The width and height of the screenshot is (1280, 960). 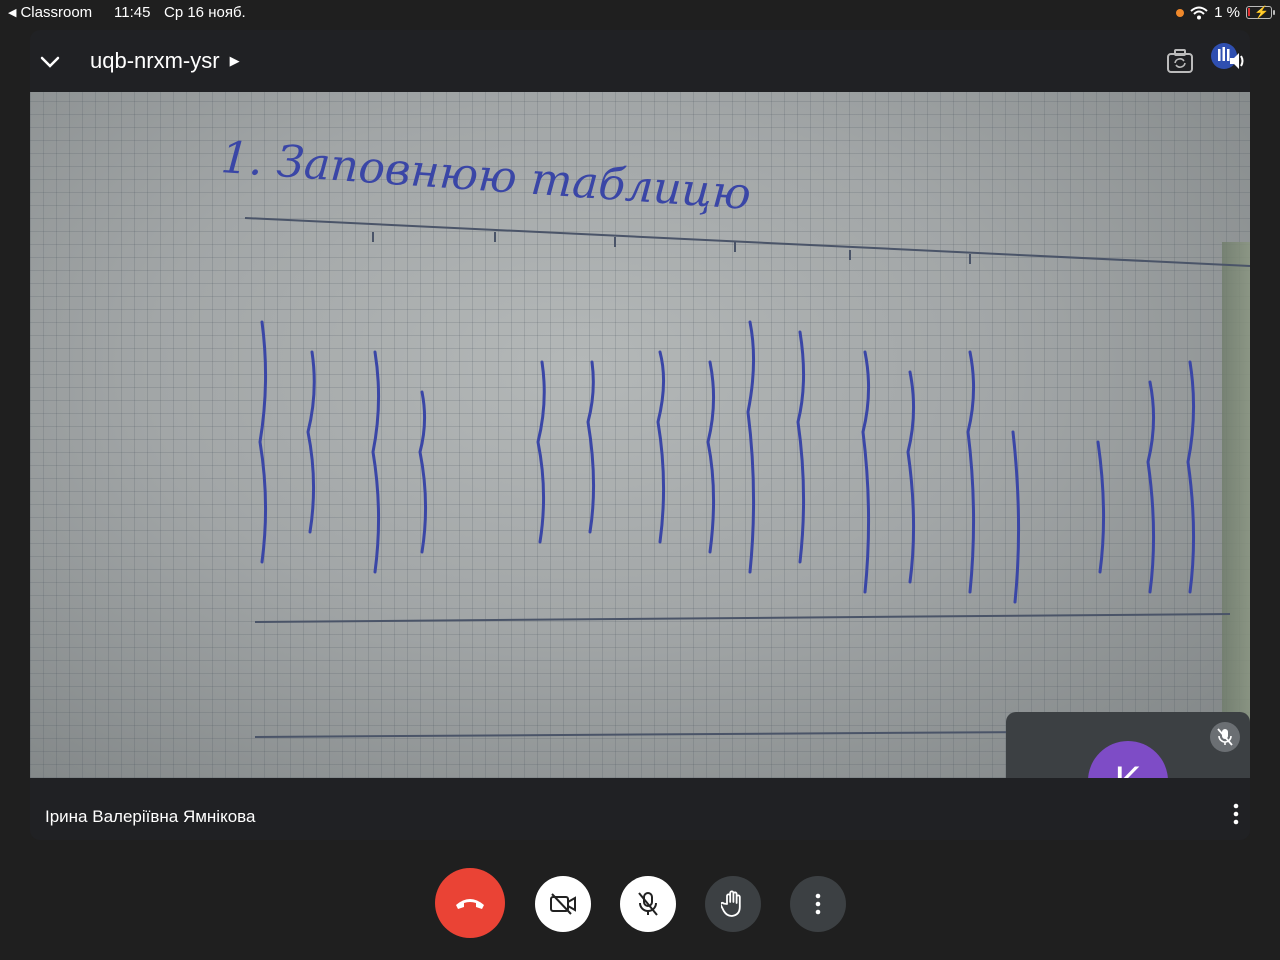 What do you see at coordinates (640, 809) in the screenshot?
I see `presenter-name-bar: Ірина Валеріївна Ямнікова` at bounding box center [640, 809].